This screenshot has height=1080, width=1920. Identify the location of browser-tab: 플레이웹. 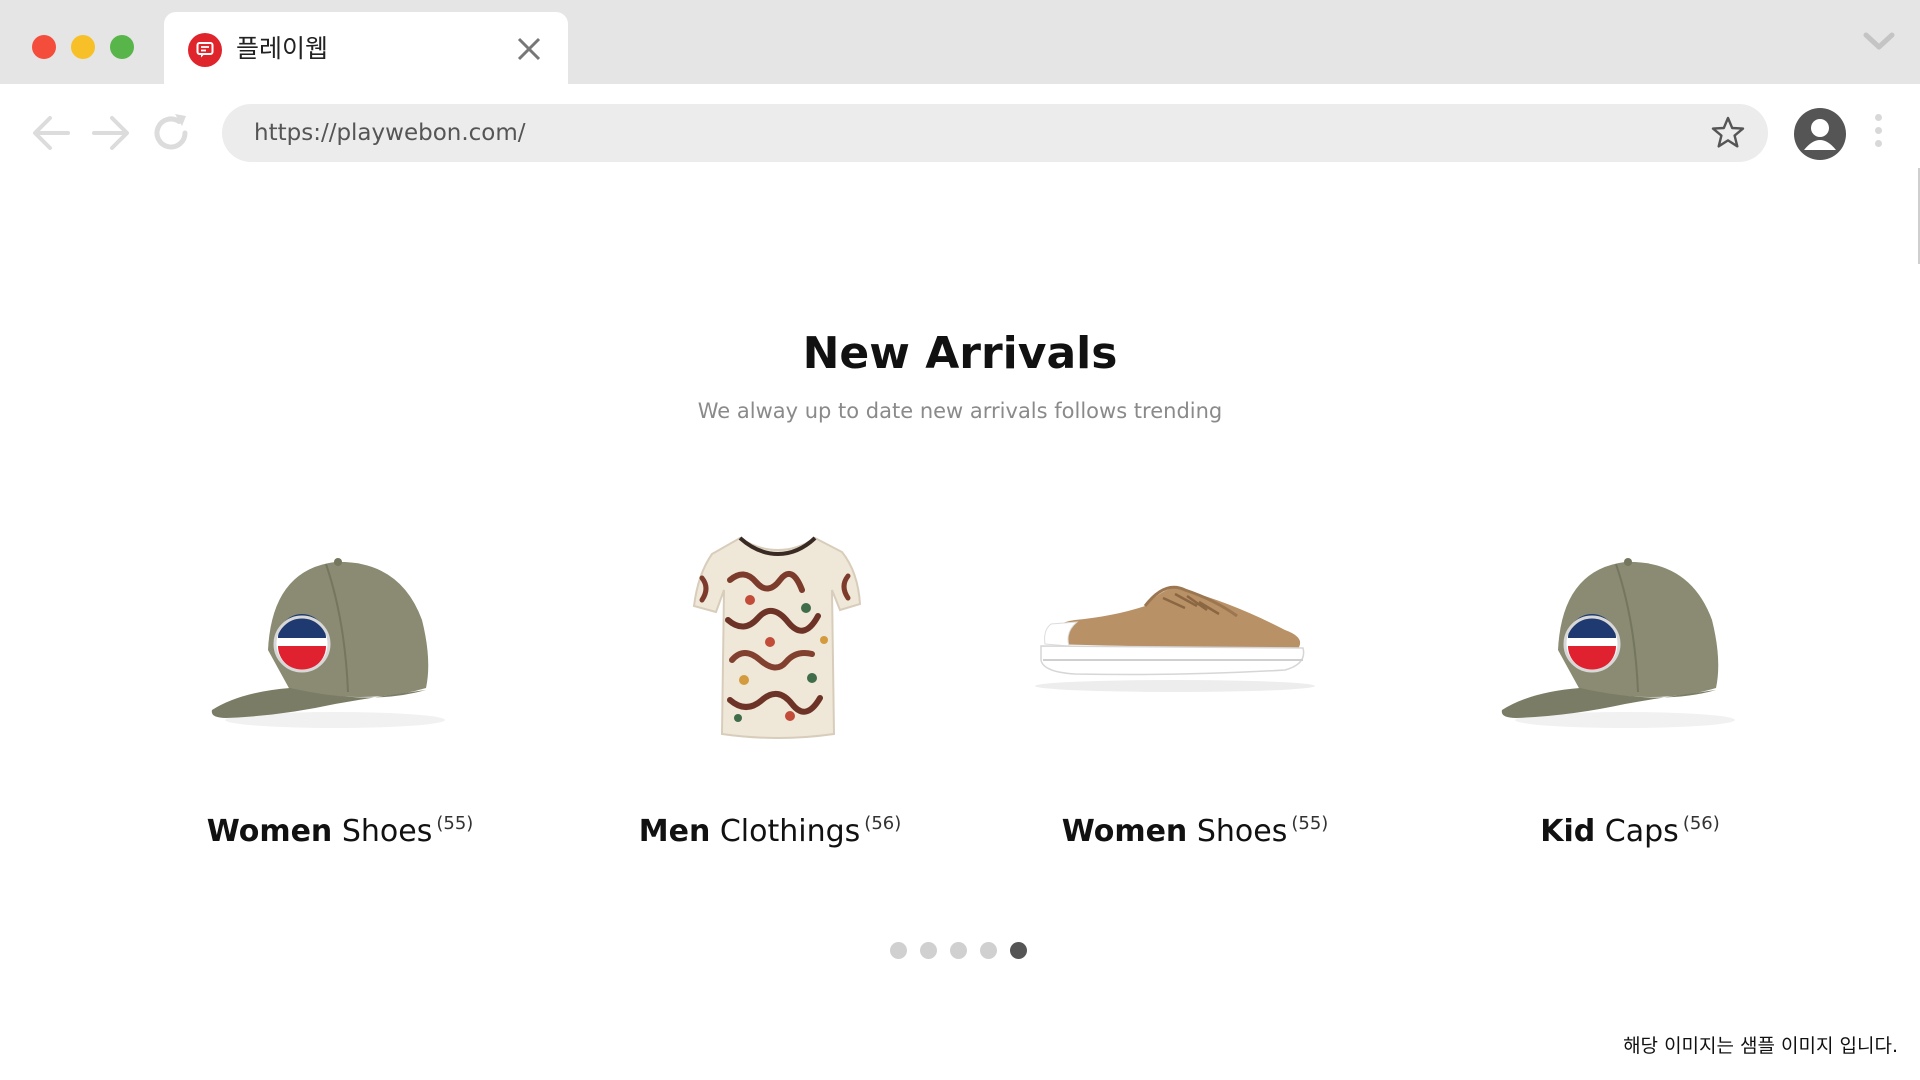
(366, 48).